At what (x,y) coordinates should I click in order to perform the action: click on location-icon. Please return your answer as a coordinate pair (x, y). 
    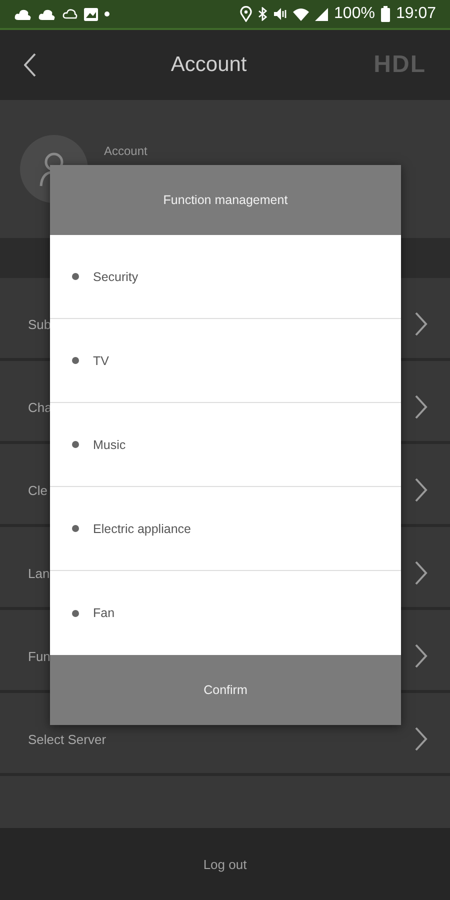
    Looking at the image, I should click on (246, 14).